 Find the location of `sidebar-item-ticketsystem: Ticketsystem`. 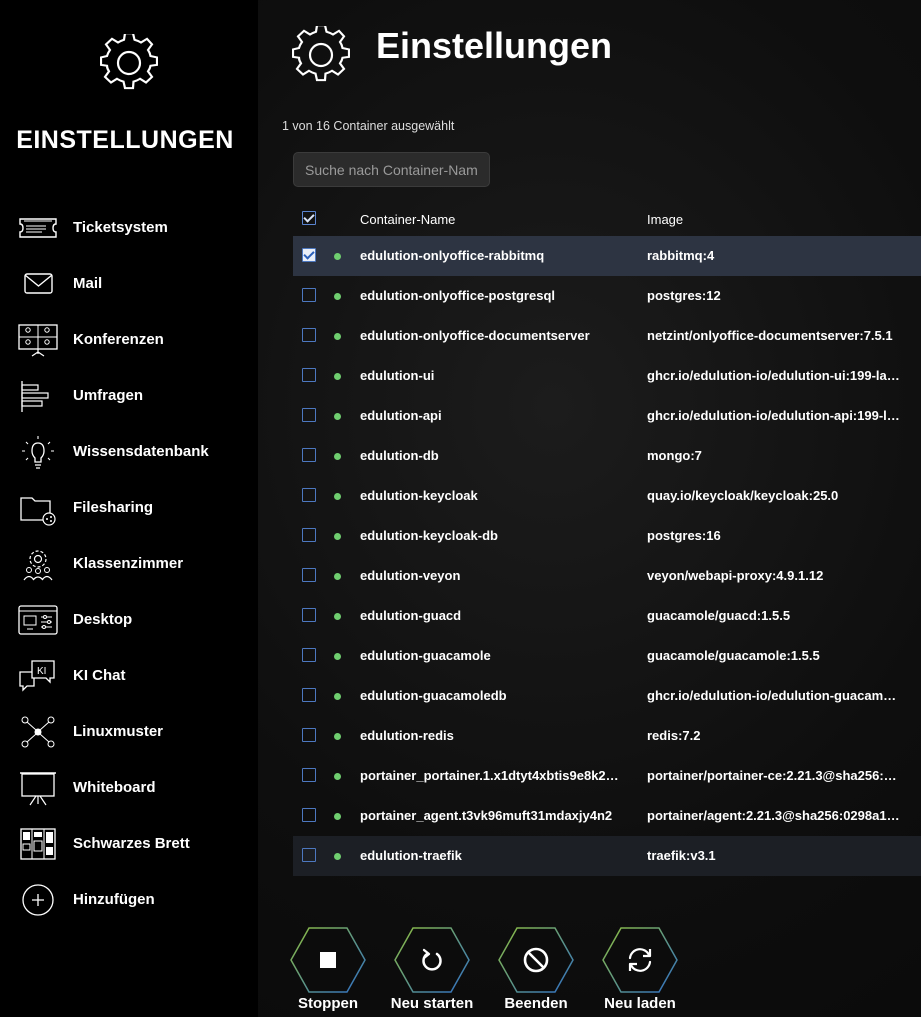

sidebar-item-ticketsystem: Ticketsystem is located at coordinates (134, 228).